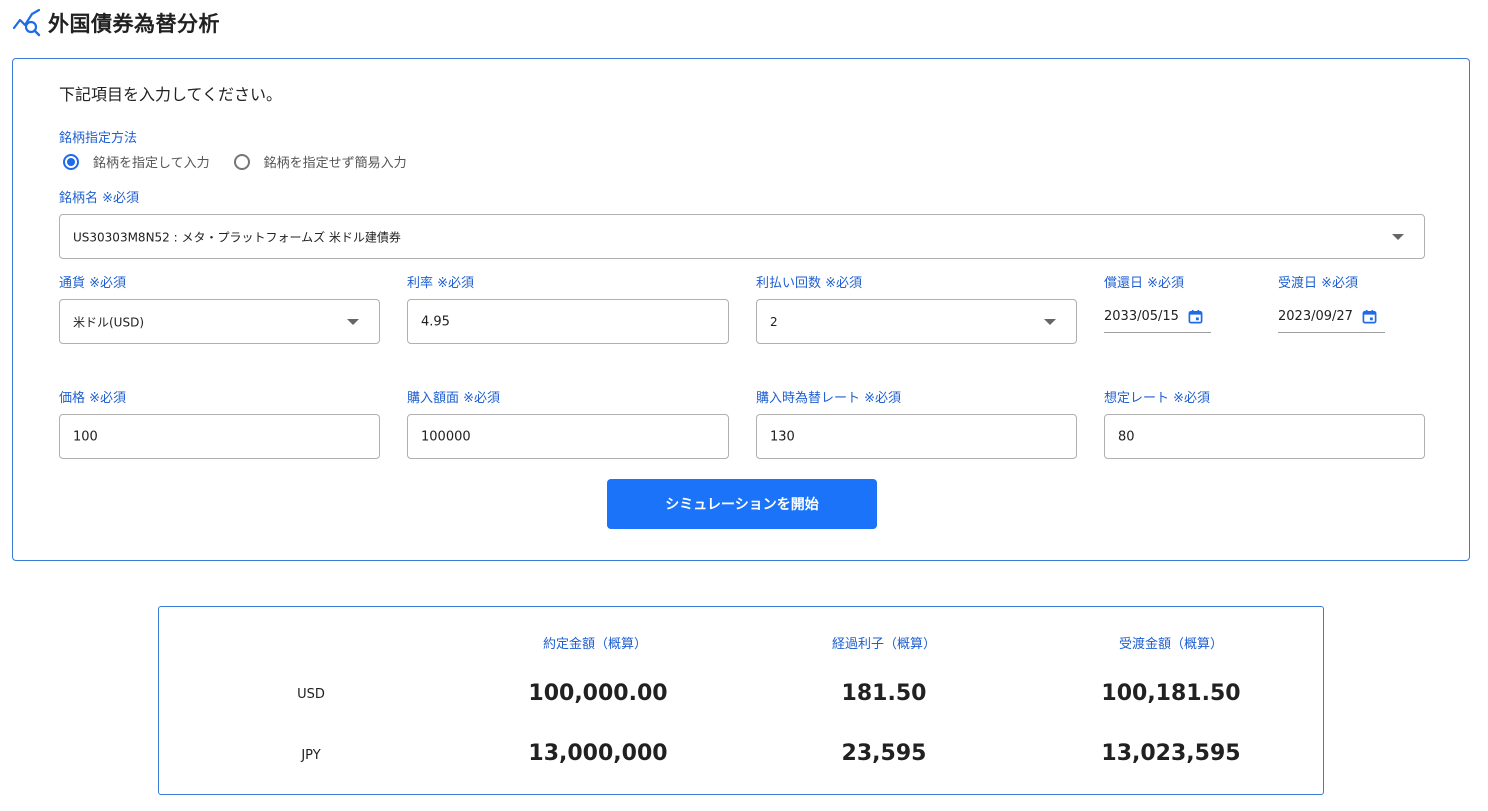 The width and height of the screenshot is (1488, 811). What do you see at coordinates (71, 161) in the screenshot?
I see `radio-checked-icon` at bounding box center [71, 161].